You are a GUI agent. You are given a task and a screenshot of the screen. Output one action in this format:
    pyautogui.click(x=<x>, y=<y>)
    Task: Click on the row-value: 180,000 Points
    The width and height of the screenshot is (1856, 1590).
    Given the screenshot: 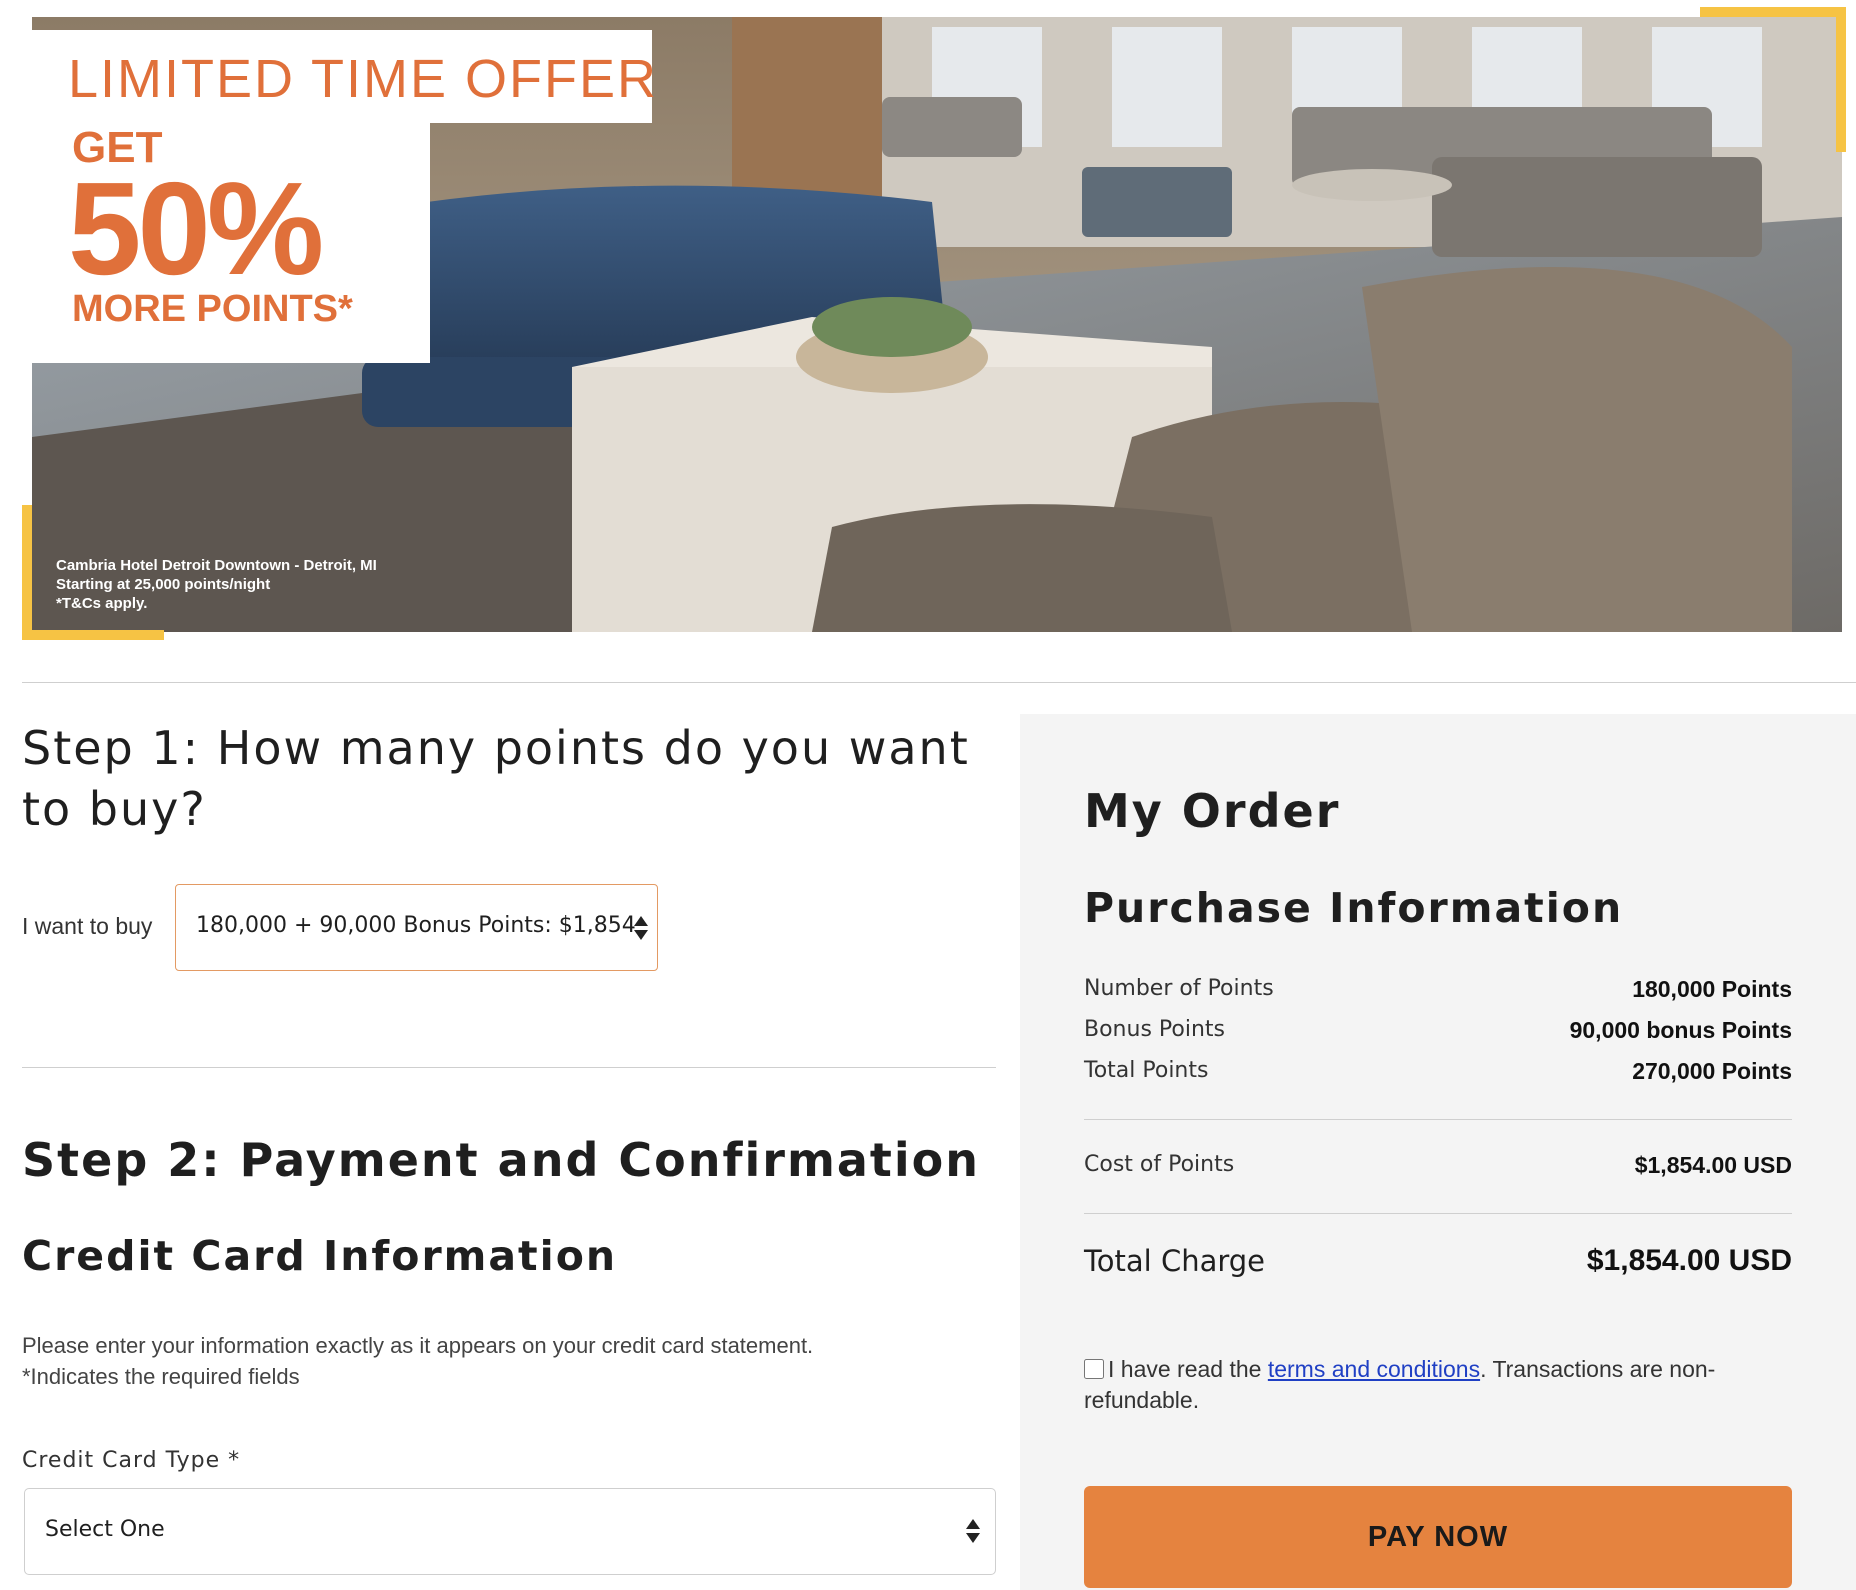 What is the action you would take?
    pyautogui.click(x=1712, y=989)
    